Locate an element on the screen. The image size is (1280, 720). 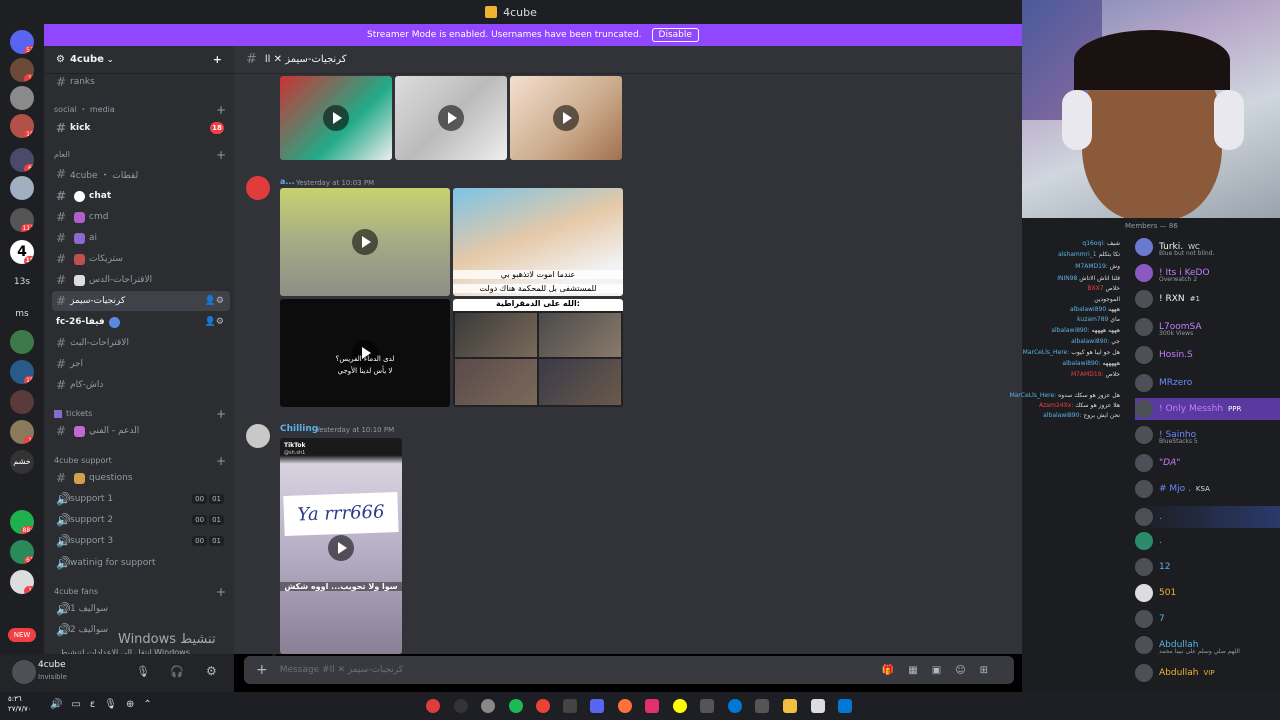
member-item: ! RXN #1 is located at coordinates (1207, 299).